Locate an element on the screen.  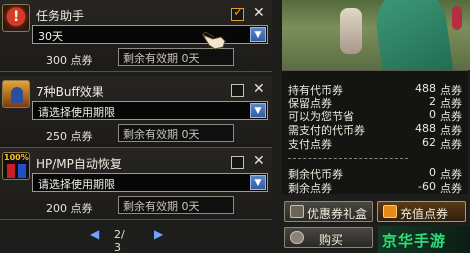
next-page-icon: ▶ is located at coordinates (161, 234).